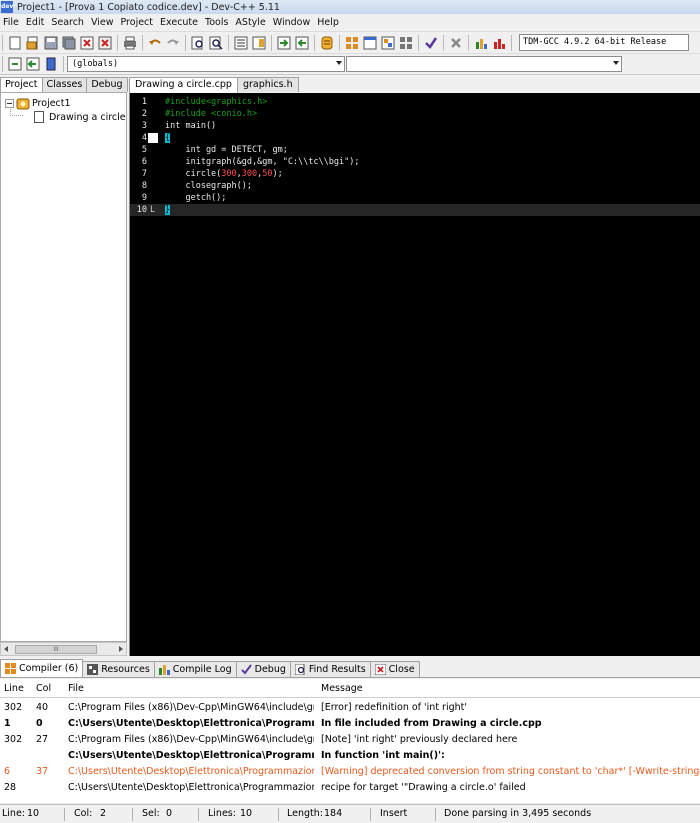  Describe the element at coordinates (7, 771) in the screenshot. I see `cell-line: 6` at that location.